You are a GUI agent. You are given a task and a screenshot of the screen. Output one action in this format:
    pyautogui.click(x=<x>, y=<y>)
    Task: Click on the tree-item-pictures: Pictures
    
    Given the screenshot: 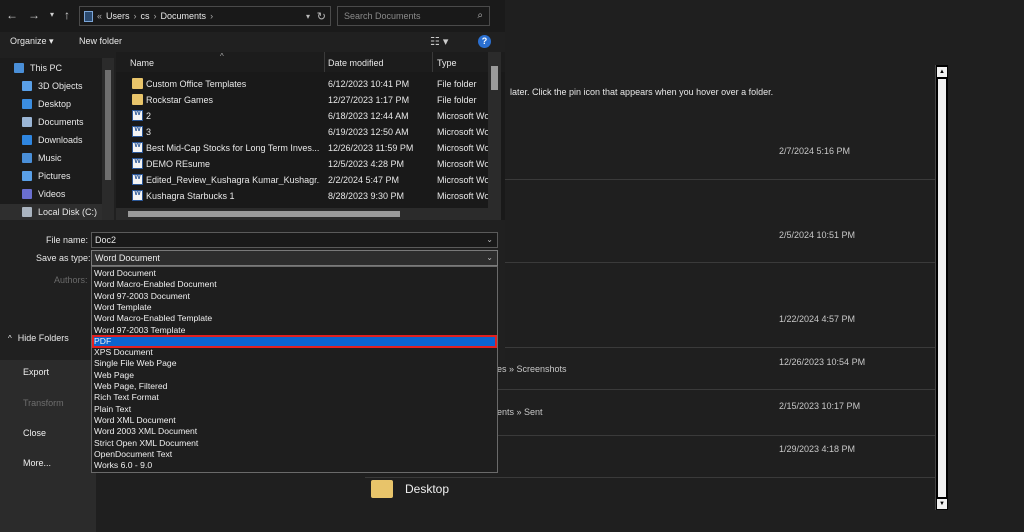 What is the action you would take?
    pyautogui.click(x=46, y=176)
    